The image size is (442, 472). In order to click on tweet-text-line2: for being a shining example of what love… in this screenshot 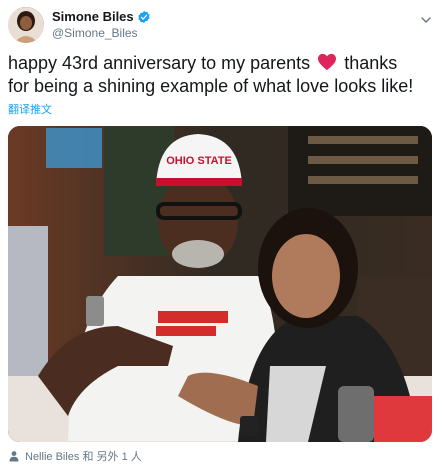, I will do `click(211, 86)`.